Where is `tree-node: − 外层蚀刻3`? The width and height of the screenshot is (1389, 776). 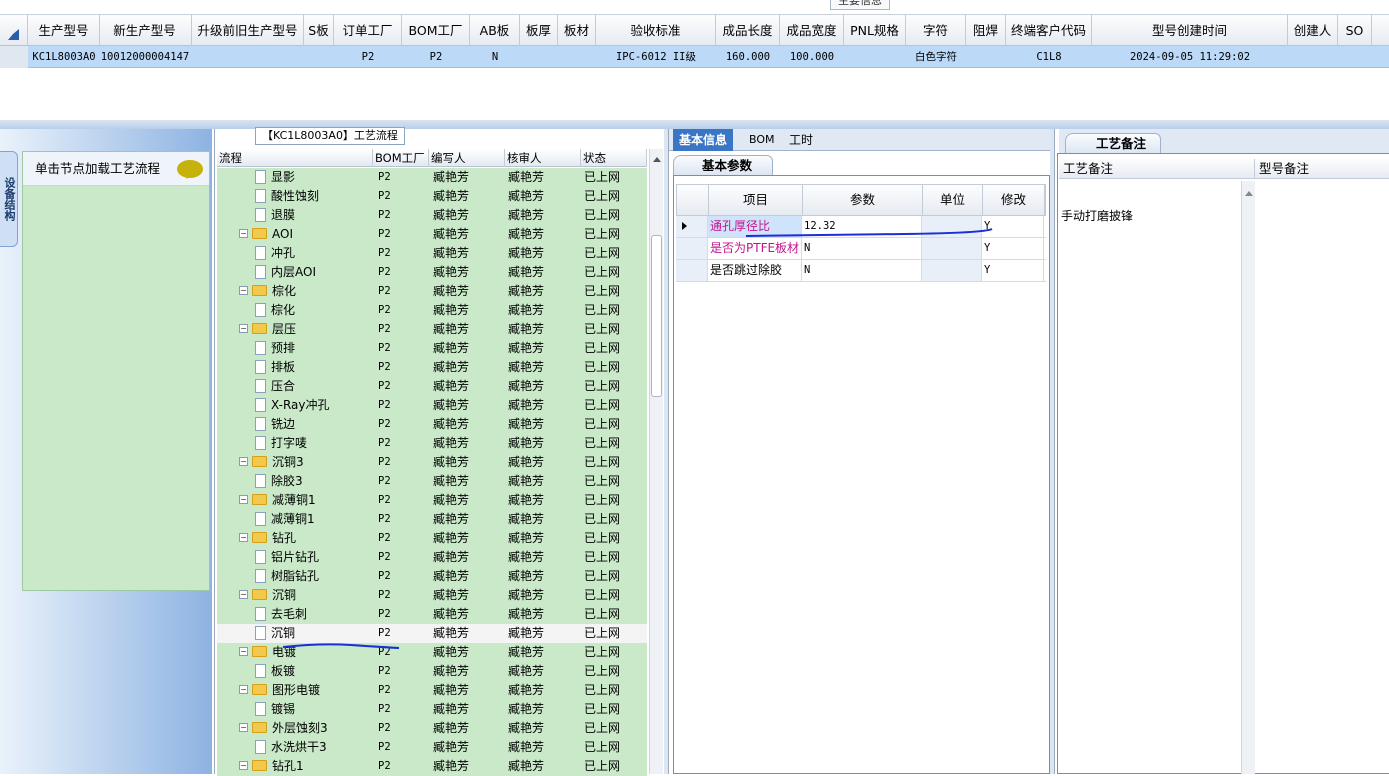
tree-node: − 外层蚀刻3 is located at coordinates (283, 728).